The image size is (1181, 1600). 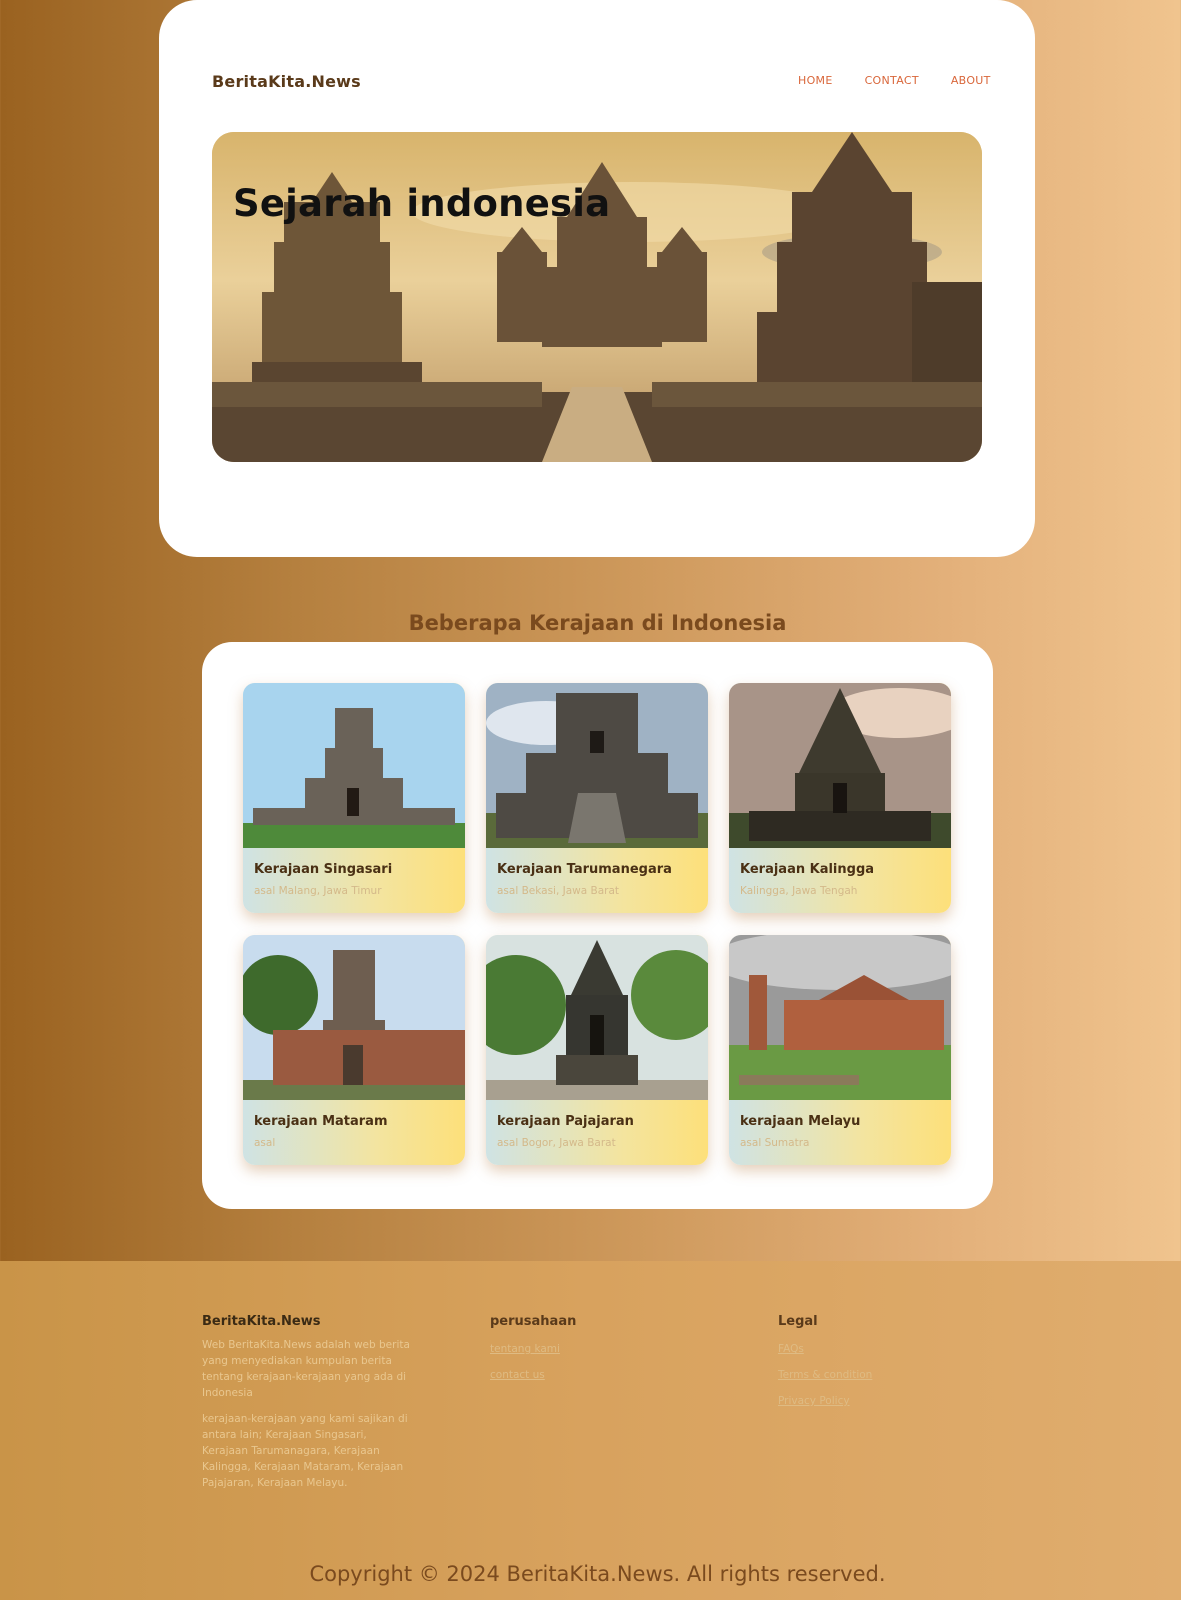 What do you see at coordinates (825, 1401) in the screenshot?
I see `footer-link-privacy: Privacy Policy` at bounding box center [825, 1401].